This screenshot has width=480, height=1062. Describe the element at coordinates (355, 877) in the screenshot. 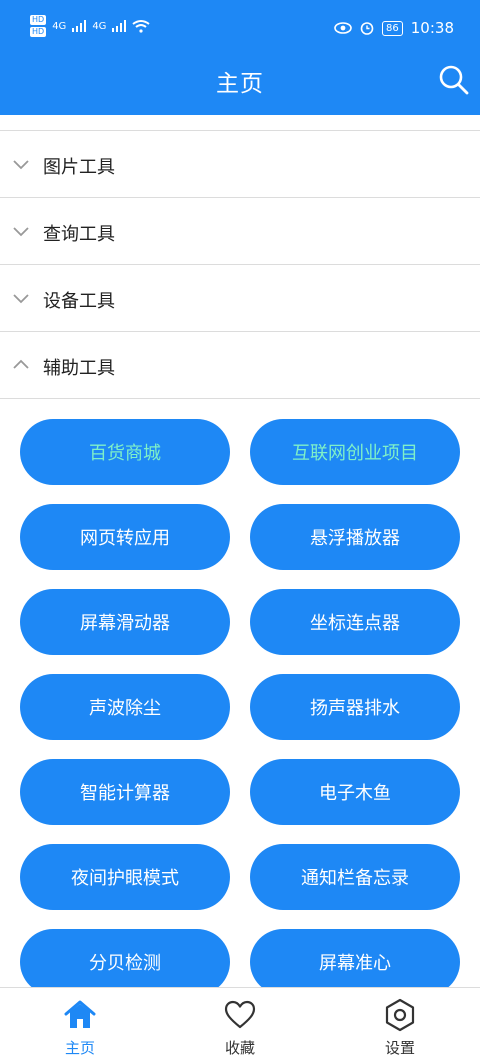

I see `tool-button-notification-memo: 通知栏备忘录` at that location.